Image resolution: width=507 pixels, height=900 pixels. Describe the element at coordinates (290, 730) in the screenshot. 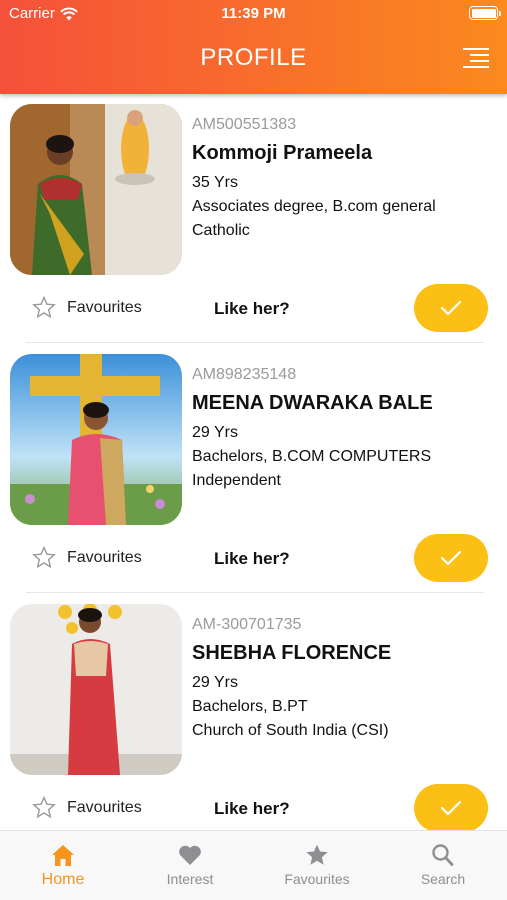

I see `profile-religion: Church of South India (CSI)` at that location.